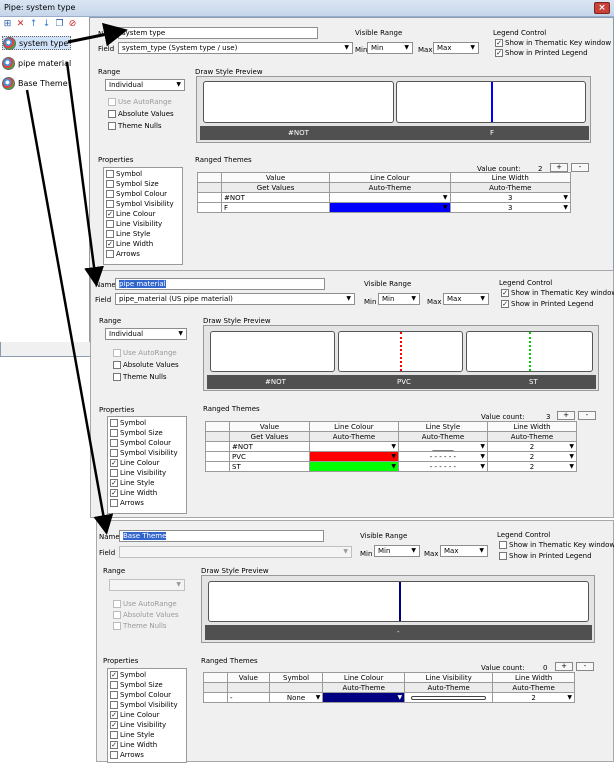 This screenshot has width=614, height=763. What do you see at coordinates (235, 299) in the screenshot?
I see `field-select: pipe_material (US pipe material) ▼` at bounding box center [235, 299].